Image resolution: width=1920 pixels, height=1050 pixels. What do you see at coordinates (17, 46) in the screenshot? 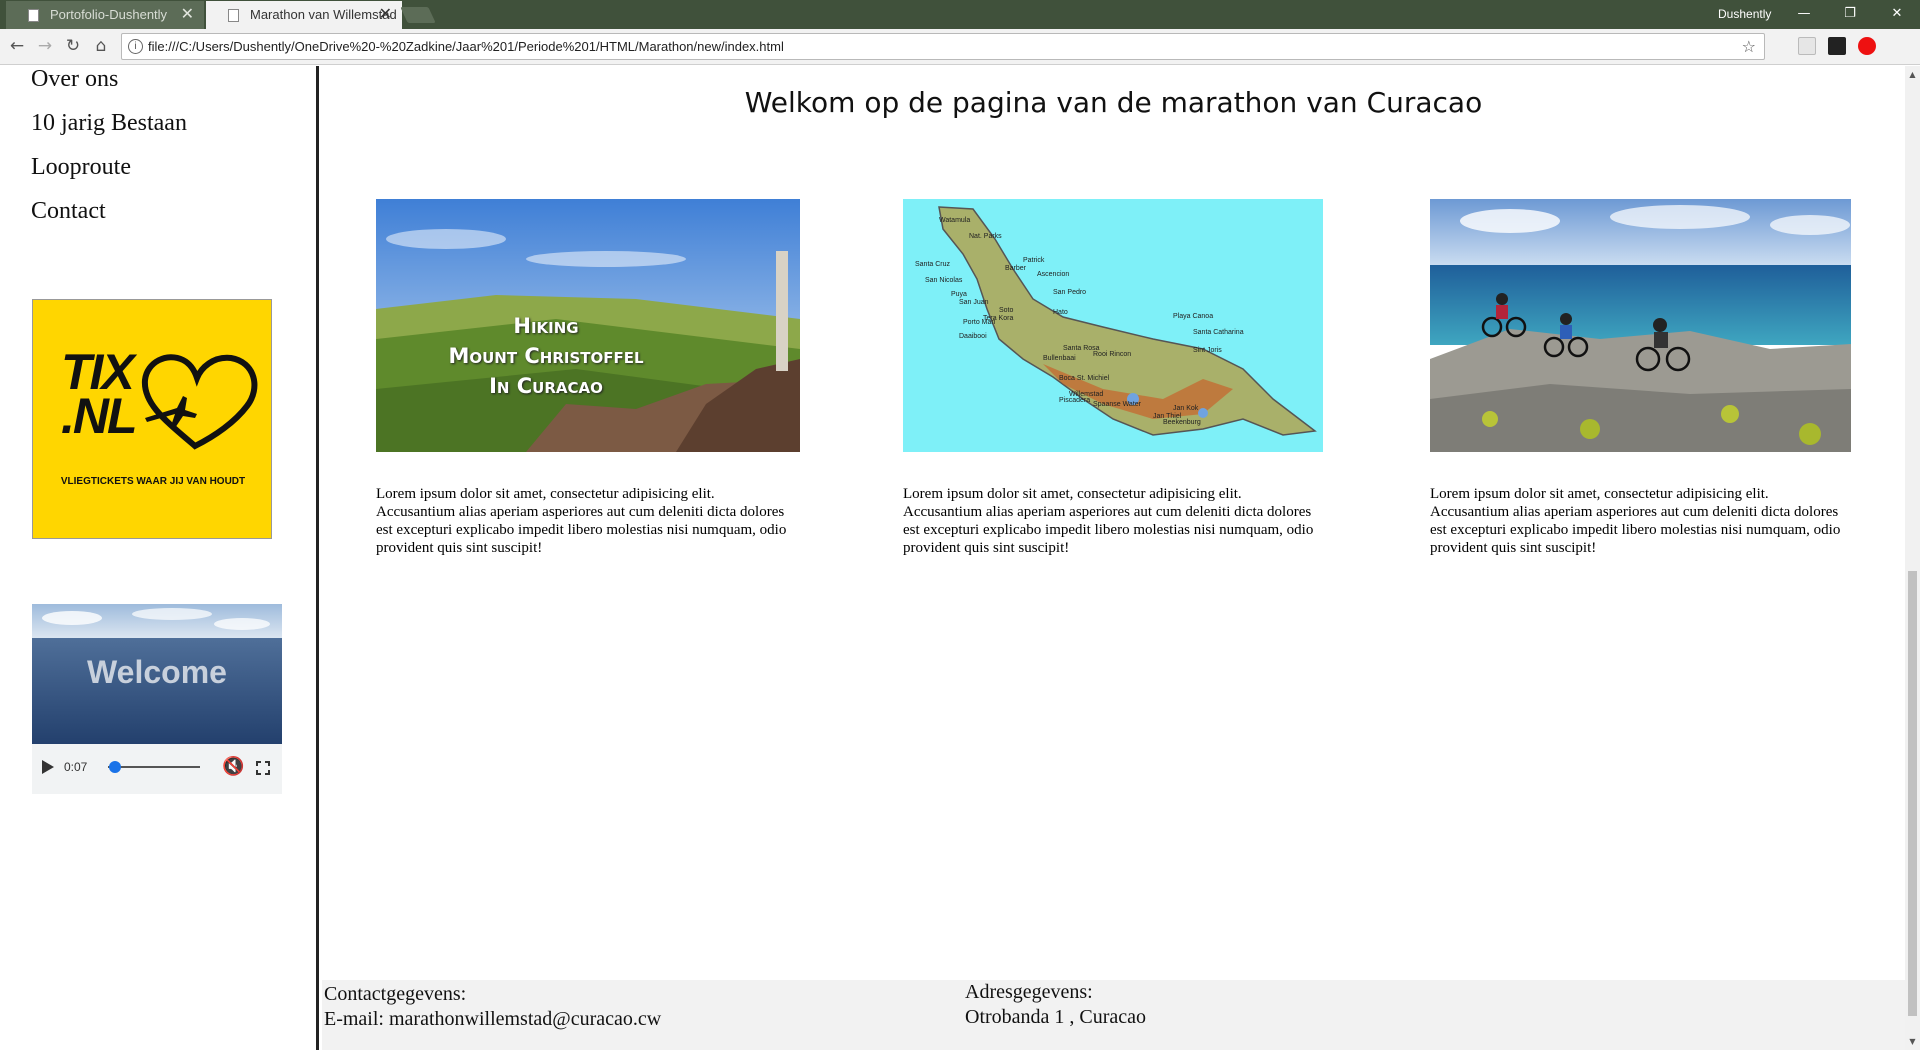
I see `back-arrow-icon: ←` at bounding box center [17, 46].